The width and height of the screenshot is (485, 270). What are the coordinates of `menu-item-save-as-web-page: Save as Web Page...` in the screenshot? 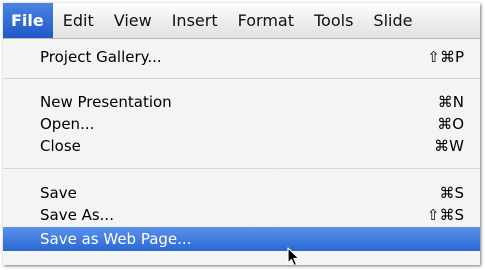 It's located at (241, 239).